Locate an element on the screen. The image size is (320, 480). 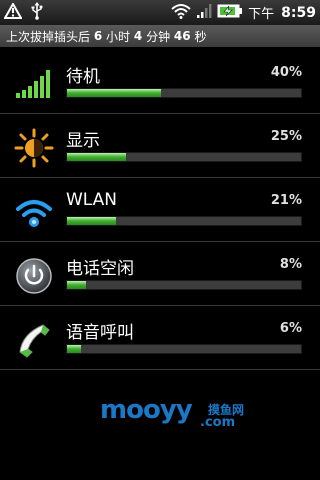
info-seconds-unit: 秒 is located at coordinates (200, 36).